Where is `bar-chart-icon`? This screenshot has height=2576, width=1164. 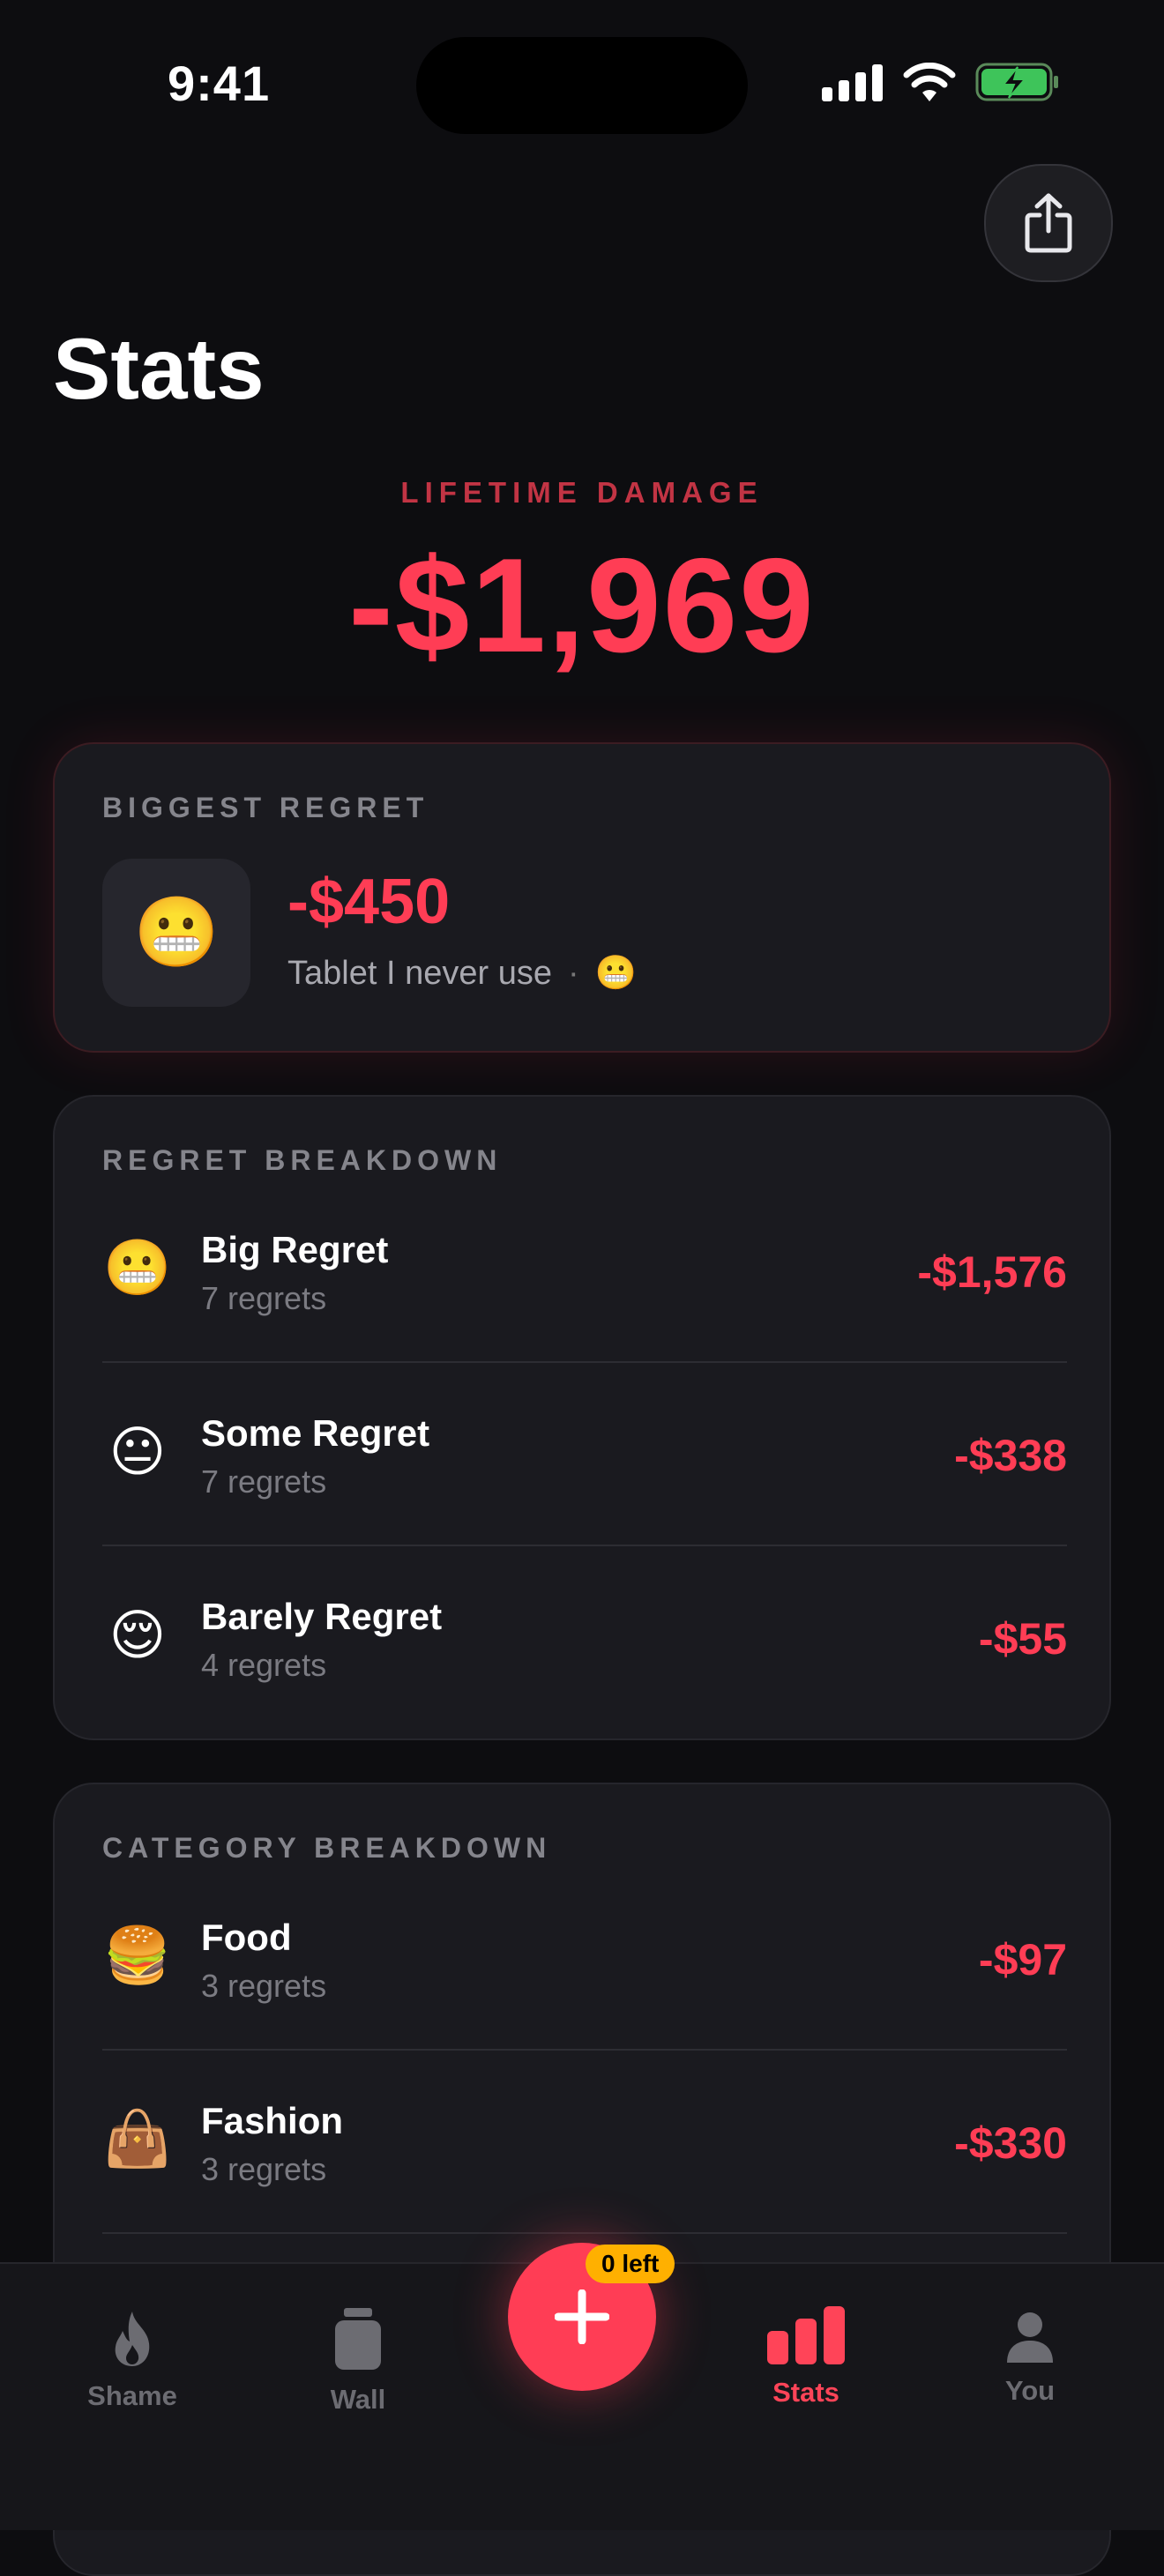
bar-chart-icon is located at coordinates (806, 2335).